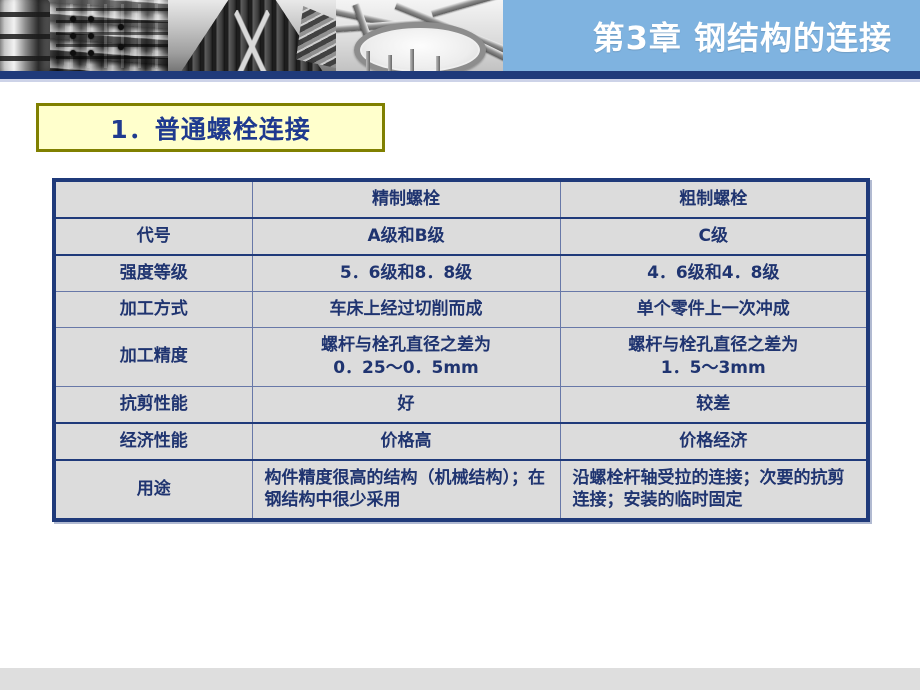 The image size is (920, 690). What do you see at coordinates (460, 679) in the screenshot?
I see `footer-band` at bounding box center [460, 679].